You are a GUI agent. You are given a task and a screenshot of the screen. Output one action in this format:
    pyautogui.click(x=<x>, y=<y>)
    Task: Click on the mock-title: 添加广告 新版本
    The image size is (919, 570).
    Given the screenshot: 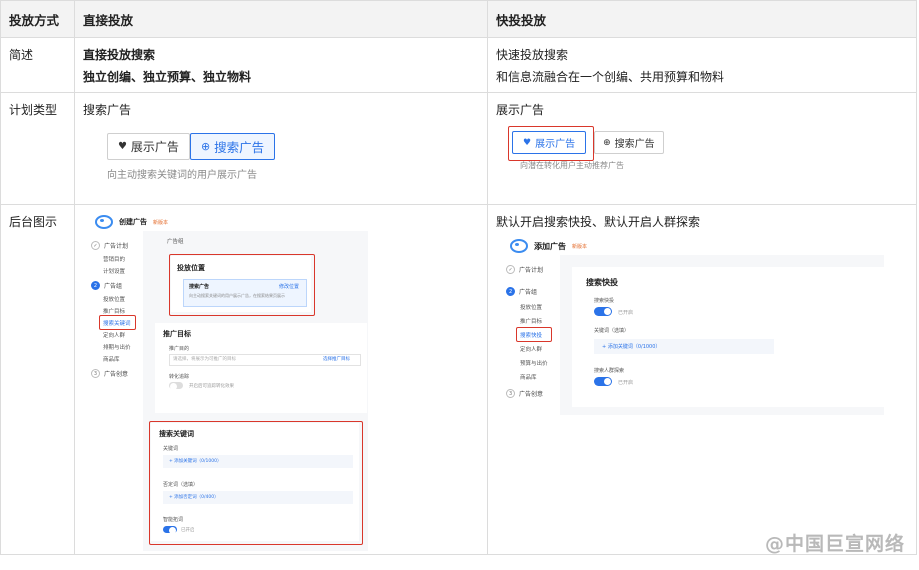 What is the action you would take?
    pyautogui.click(x=548, y=246)
    